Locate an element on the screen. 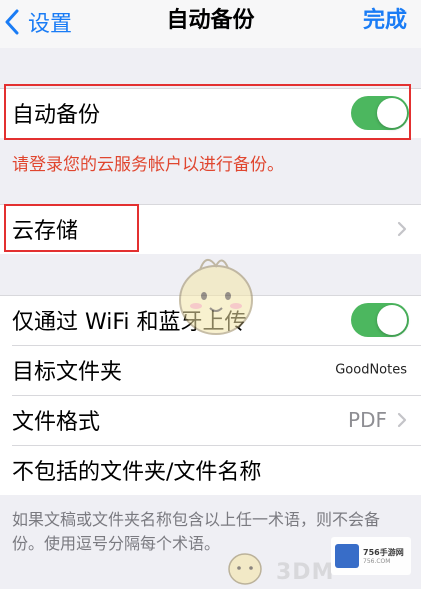 This screenshot has height=589, width=421. brand-watermark: 756手游网 756.COM is located at coordinates (371, 556).